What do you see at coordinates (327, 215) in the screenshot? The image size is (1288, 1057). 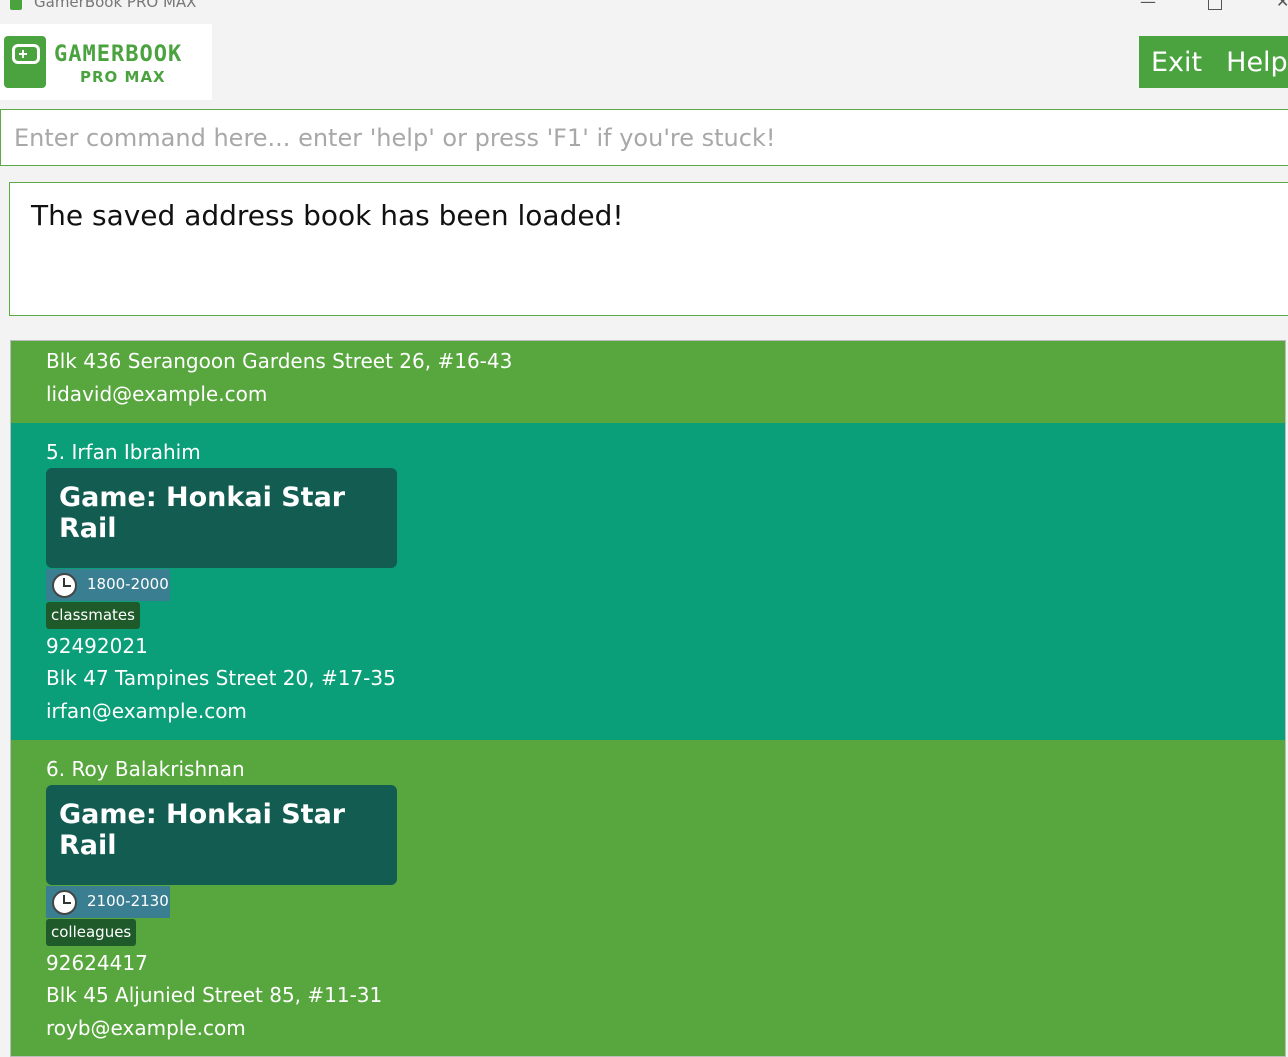 I see `result-message: The saved address book has been loaded!` at bounding box center [327, 215].